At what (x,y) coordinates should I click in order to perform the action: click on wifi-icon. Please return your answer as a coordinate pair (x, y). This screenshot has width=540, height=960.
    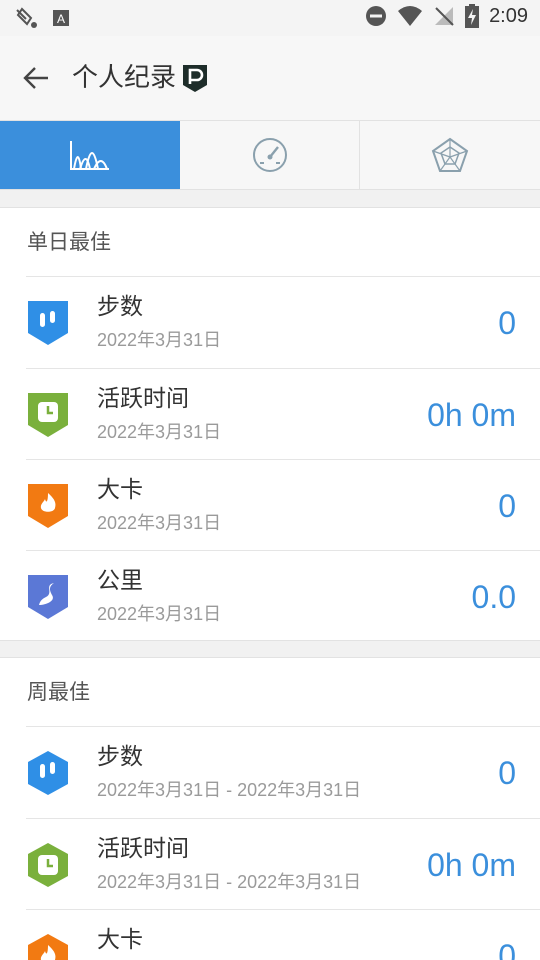
    Looking at the image, I should click on (410, 16).